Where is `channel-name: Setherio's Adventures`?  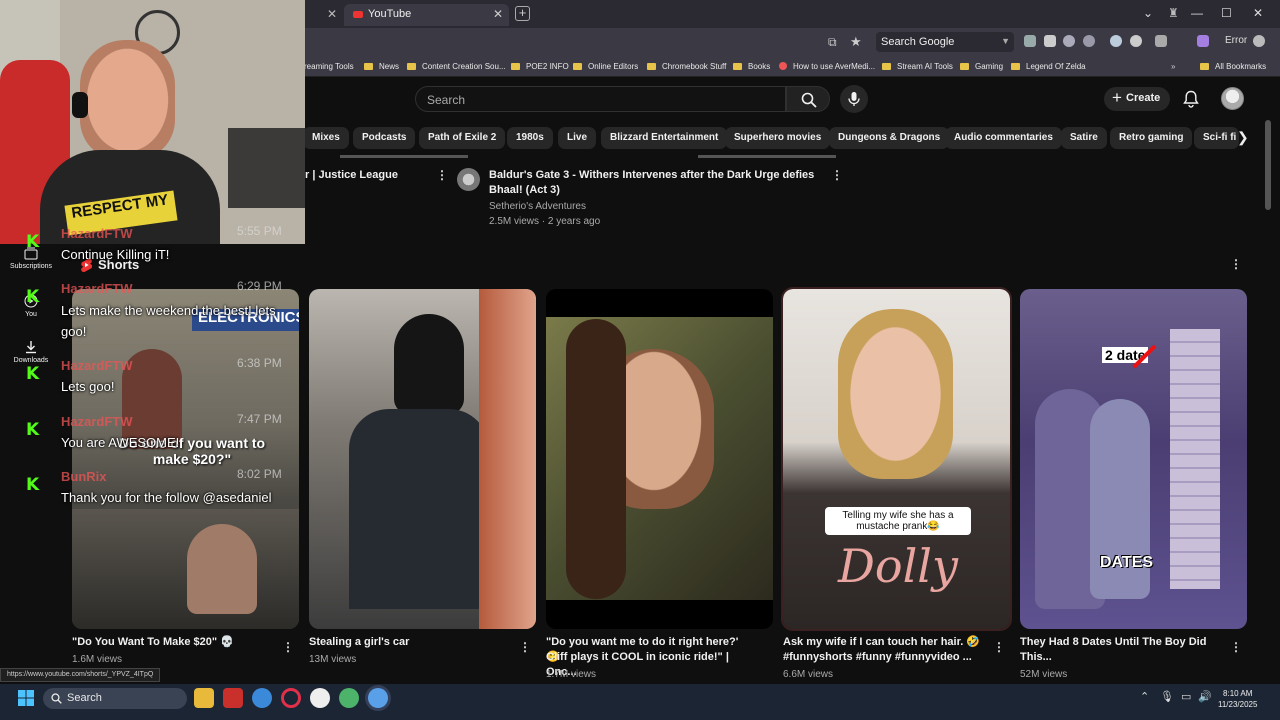 channel-name: Setherio's Adventures is located at coordinates (537, 206).